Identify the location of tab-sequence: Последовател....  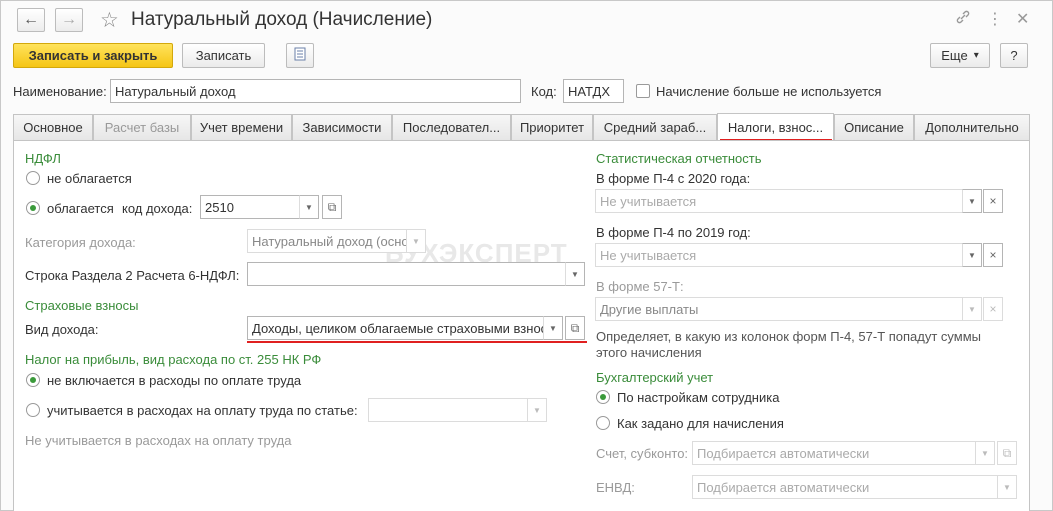
(451, 127).